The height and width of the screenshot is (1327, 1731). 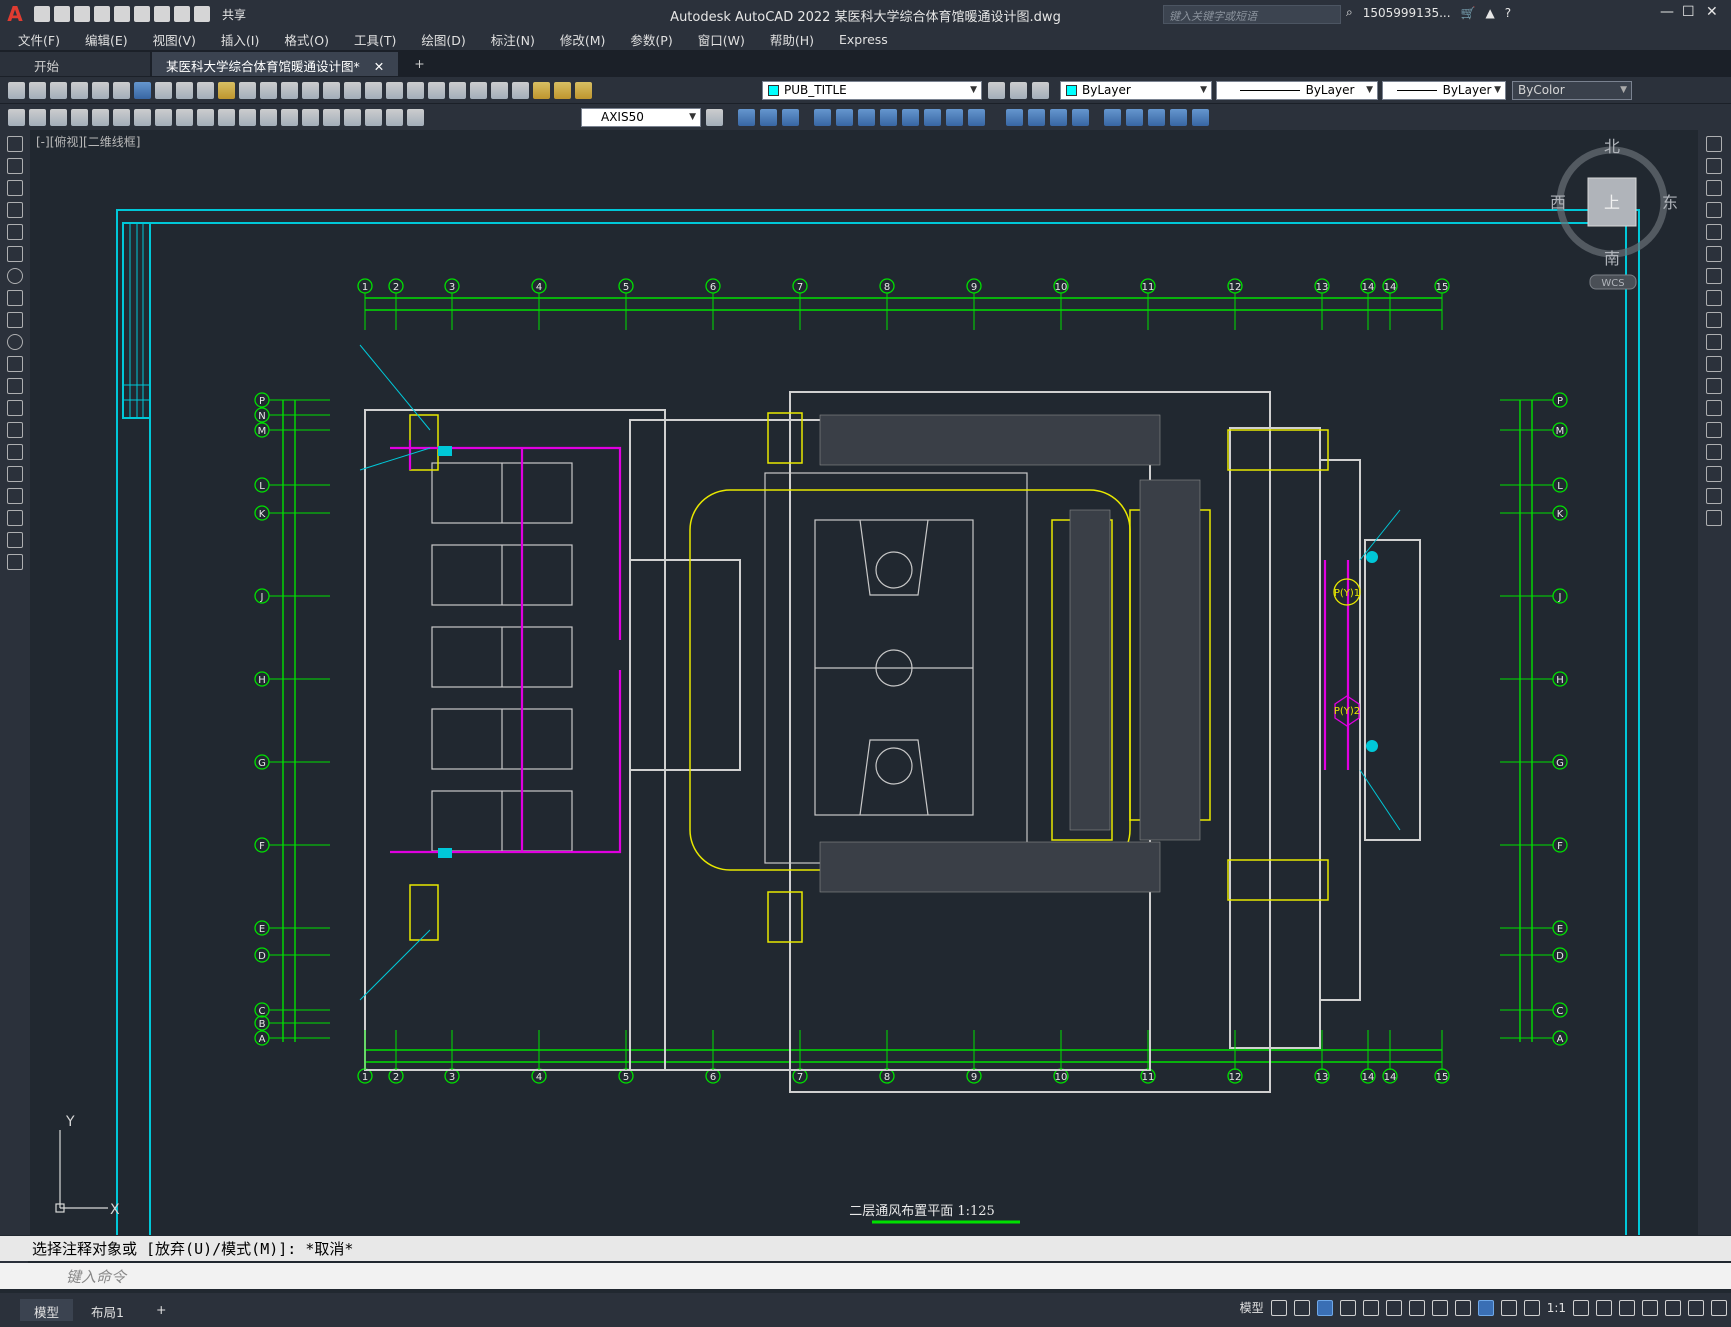 What do you see at coordinates (75, 64) in the screenshot?
I see `tab-start: 开始` at bounding box center [75, 64].